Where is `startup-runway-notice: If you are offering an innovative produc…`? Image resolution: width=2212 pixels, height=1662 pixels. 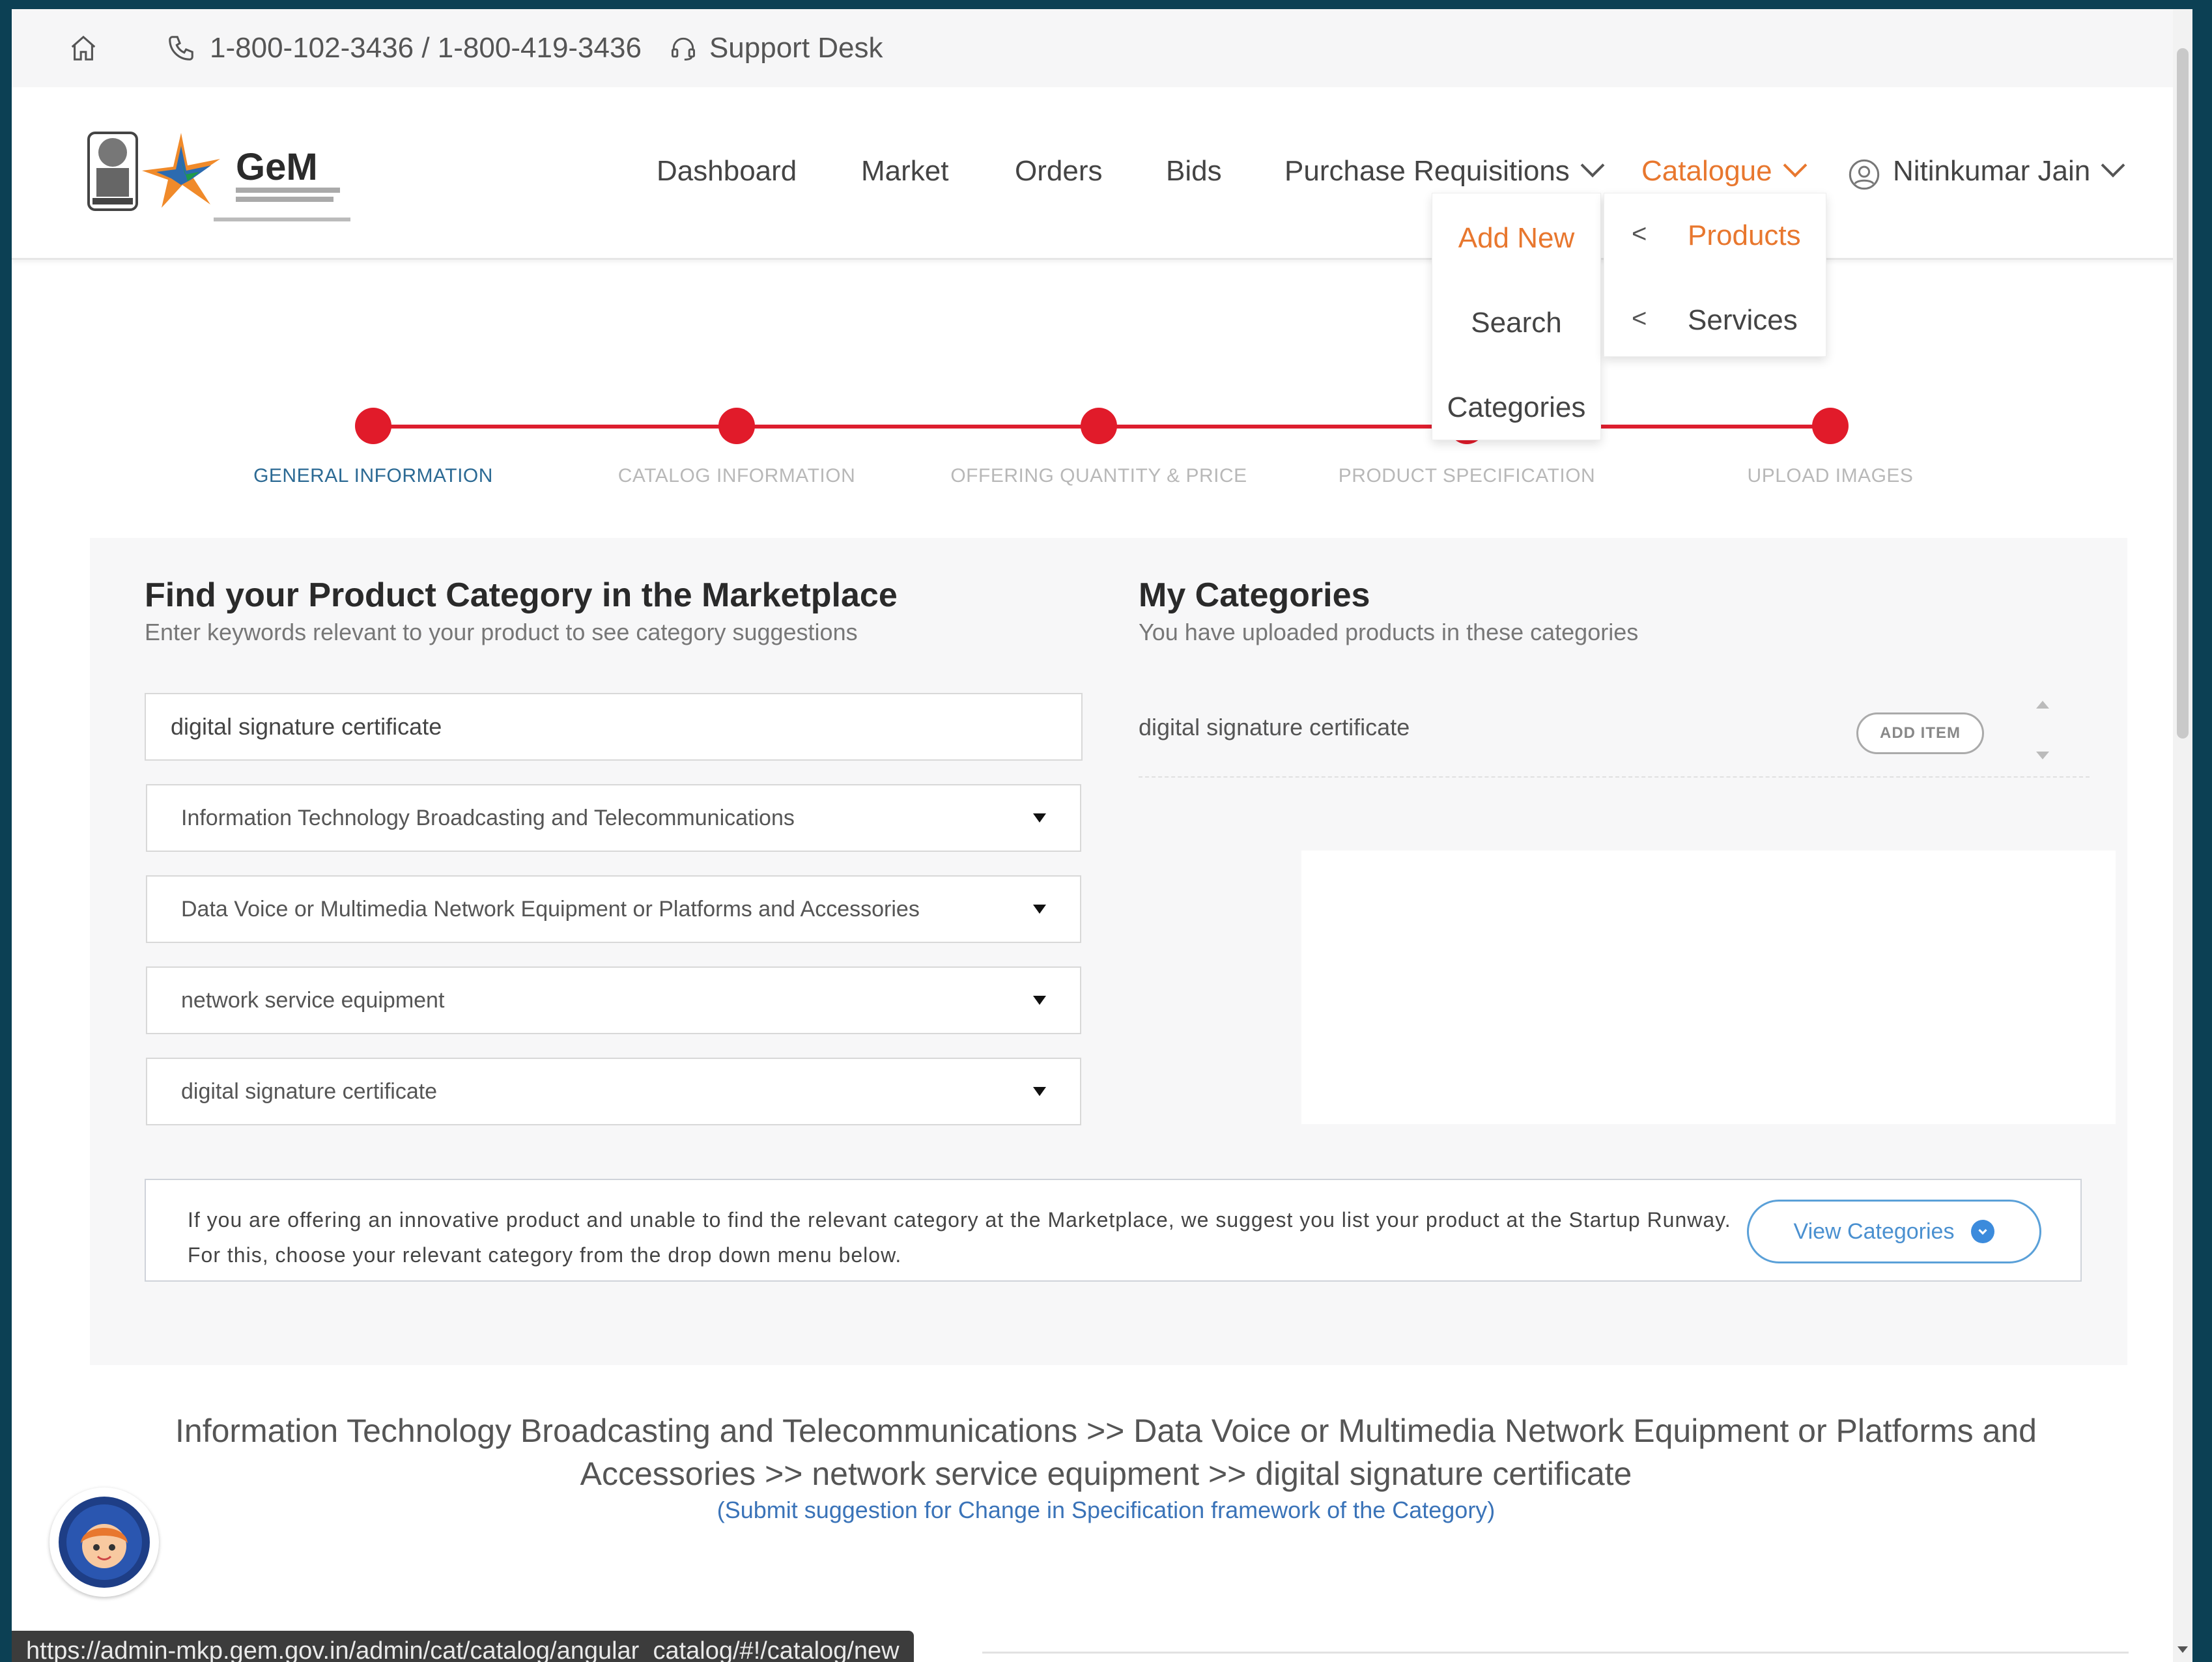 startup-runway-notice: If you are offering an innovative produc… is located at coordinates (1113, 1230).